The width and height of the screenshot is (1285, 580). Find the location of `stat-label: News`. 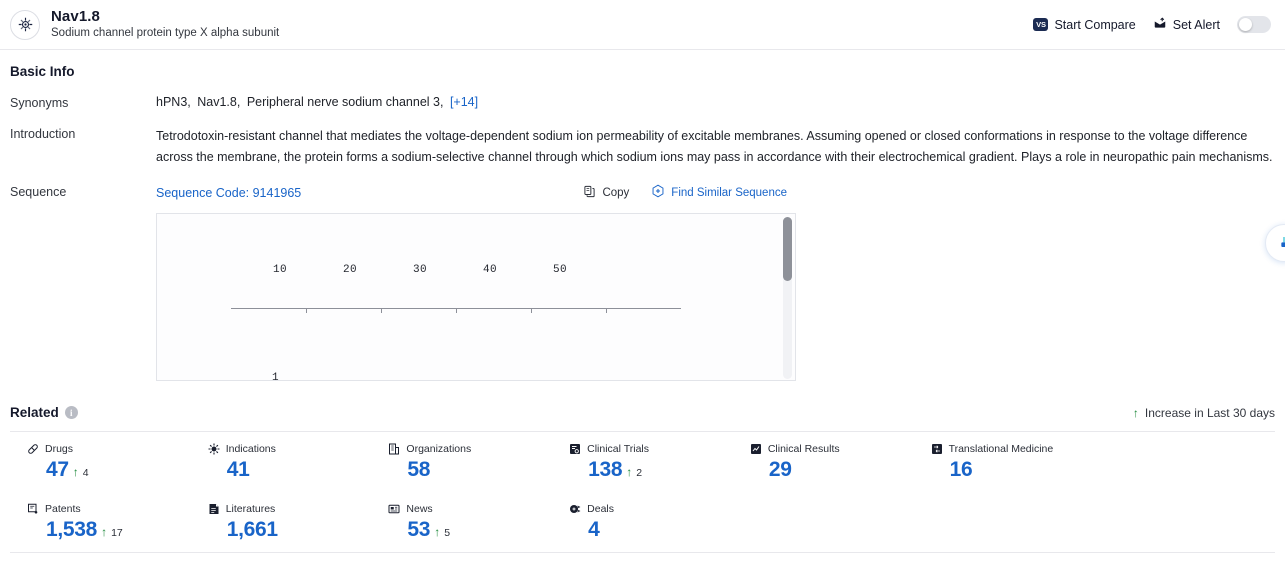

stat-label: News is located at coordinates (419, 509).